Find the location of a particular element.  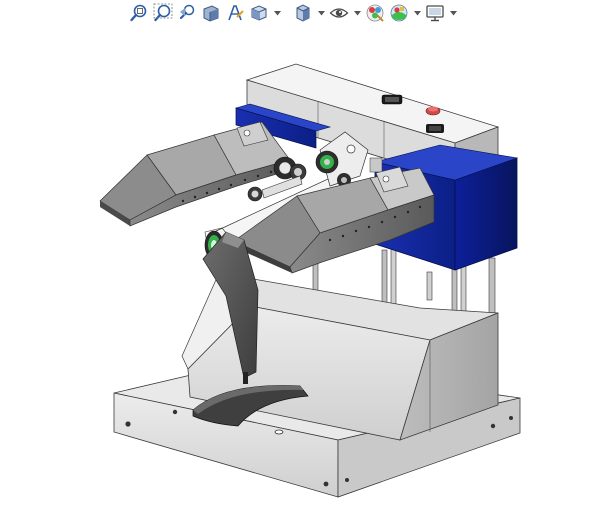

edit-appearance-button is located at coordinates (375, 13).